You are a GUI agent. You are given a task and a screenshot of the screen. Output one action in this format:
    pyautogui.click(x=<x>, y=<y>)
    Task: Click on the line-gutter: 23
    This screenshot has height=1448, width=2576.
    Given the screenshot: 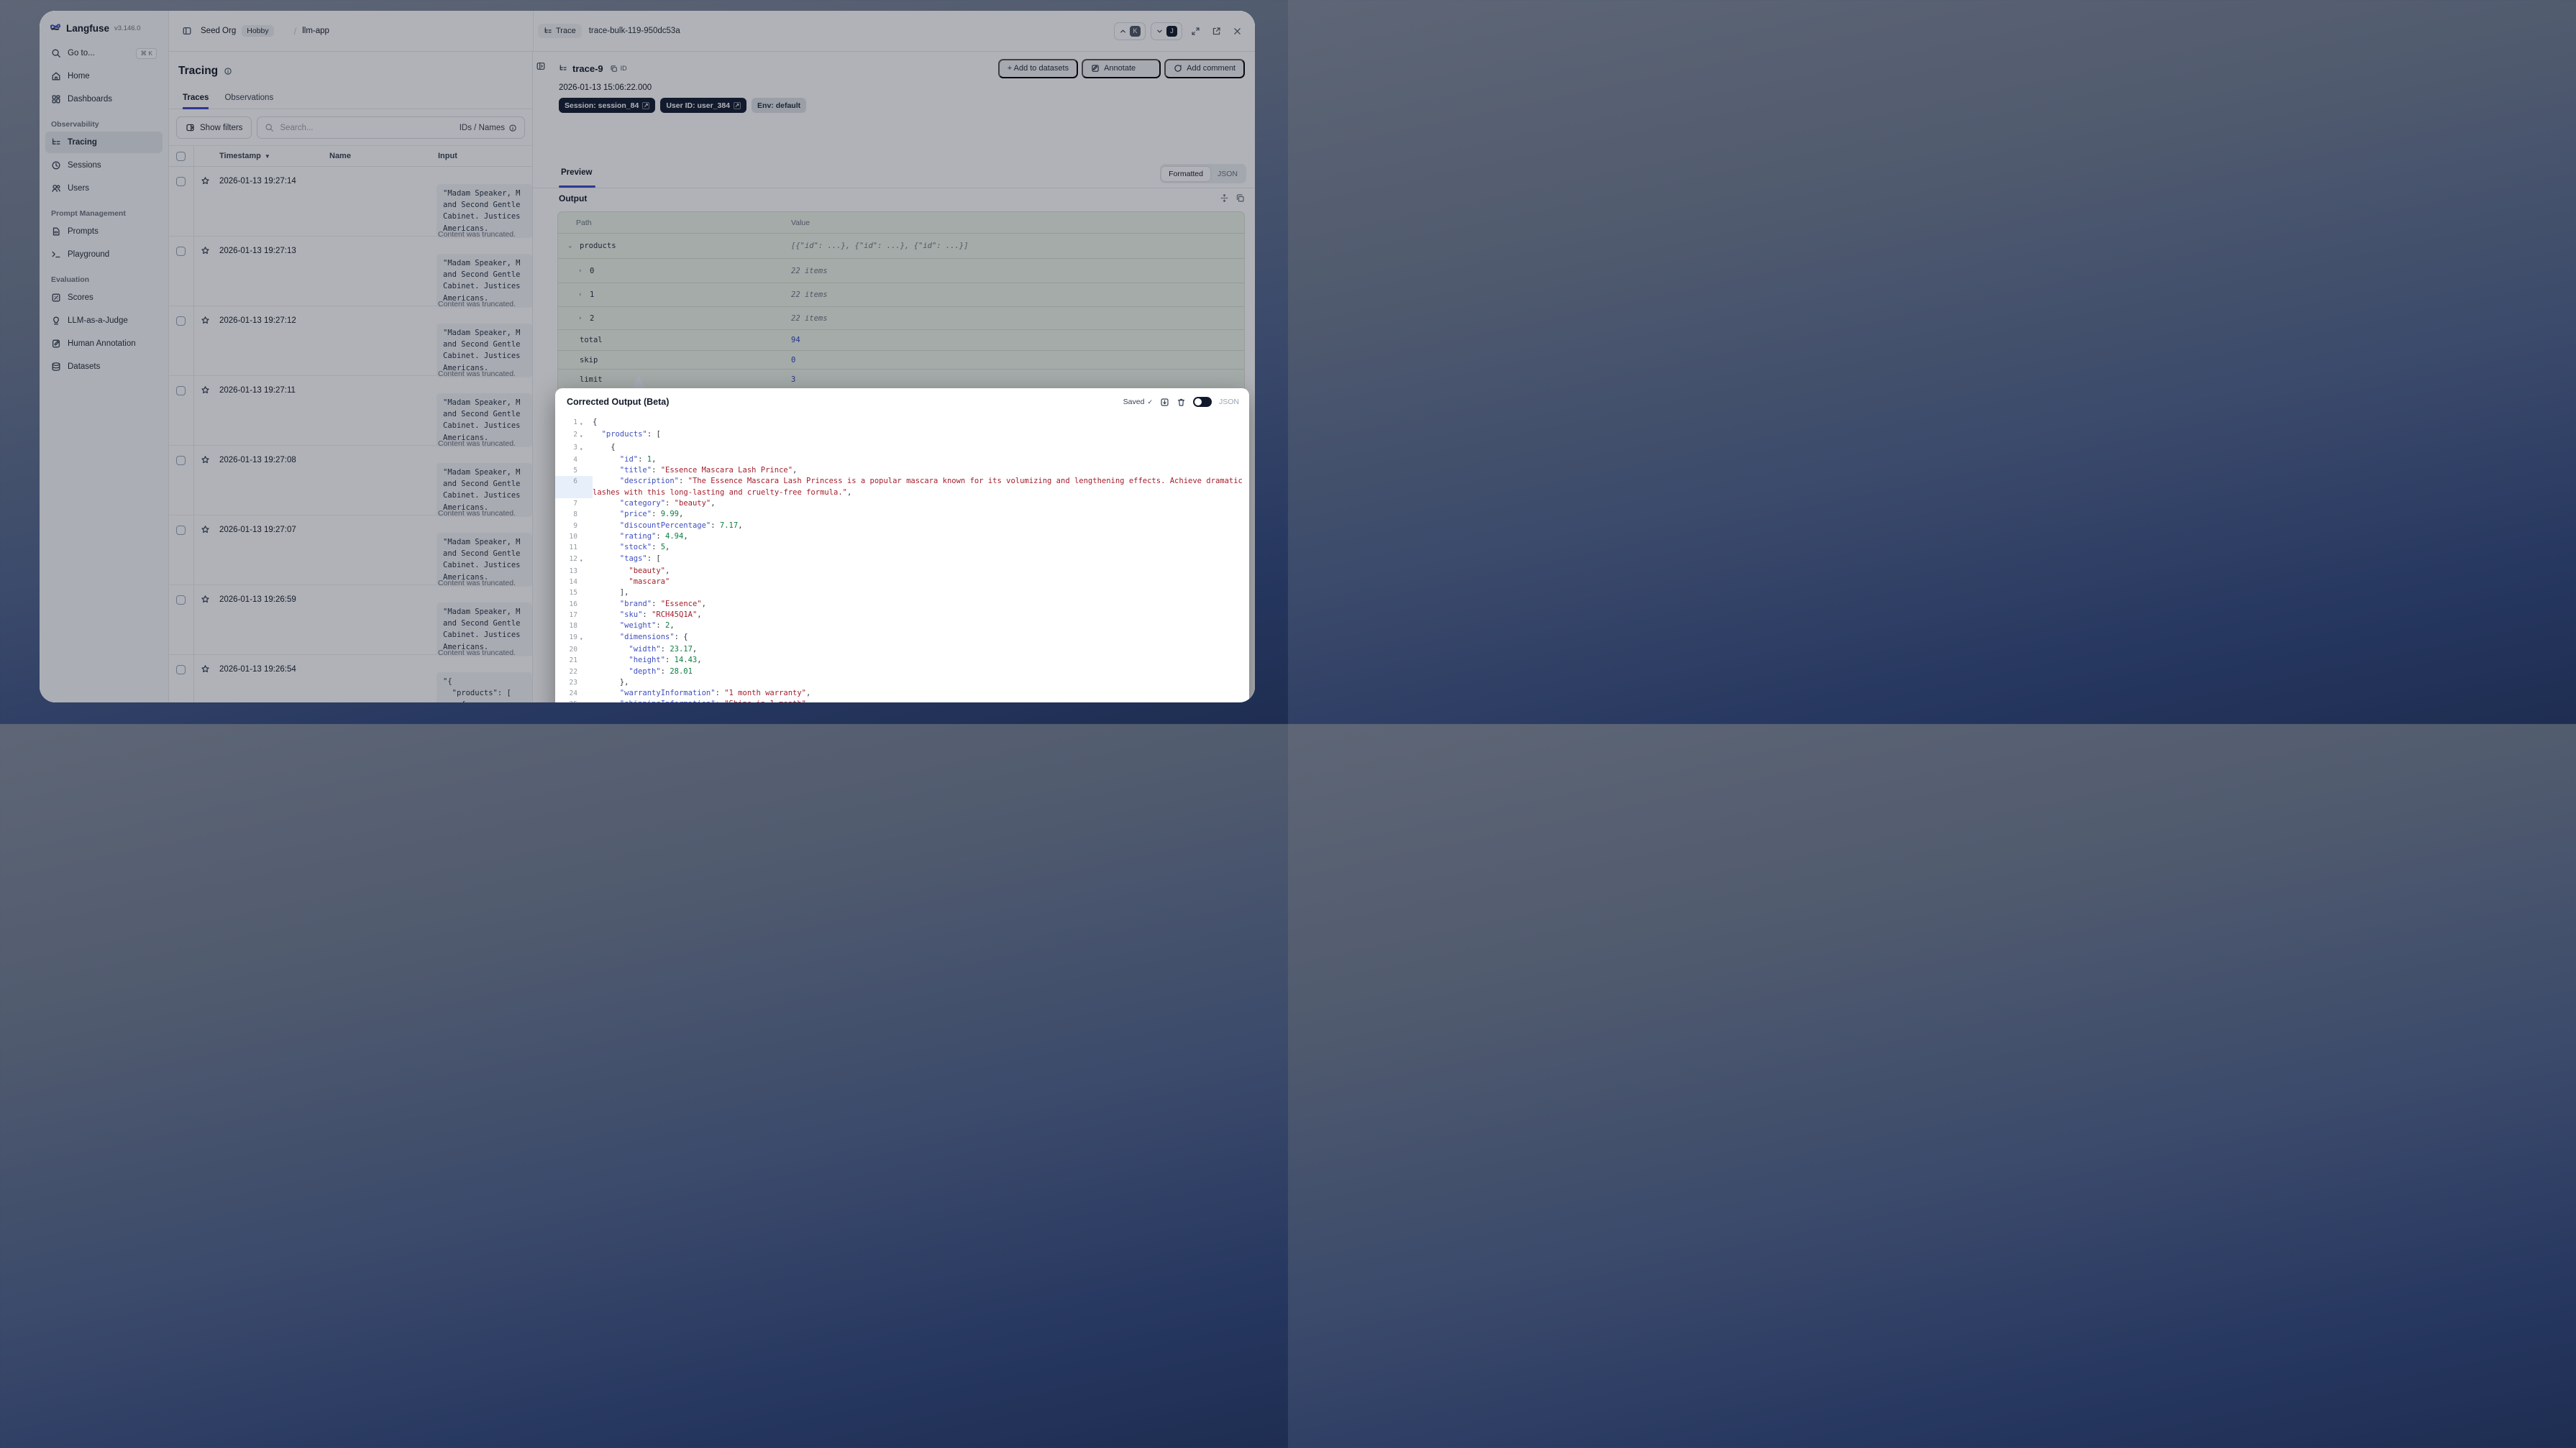 What is the action you would take?
    pyautogui.click(x=574, y=682)
    